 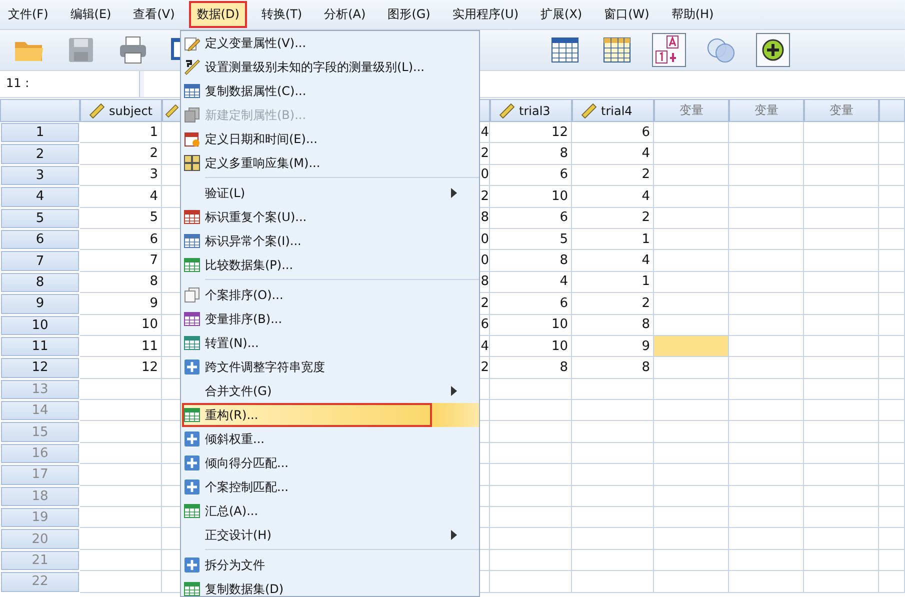 What do you see at coordinates (531, 197) in the screenshot?
I see `table-cell: 10` at bounding box center [531, 197].